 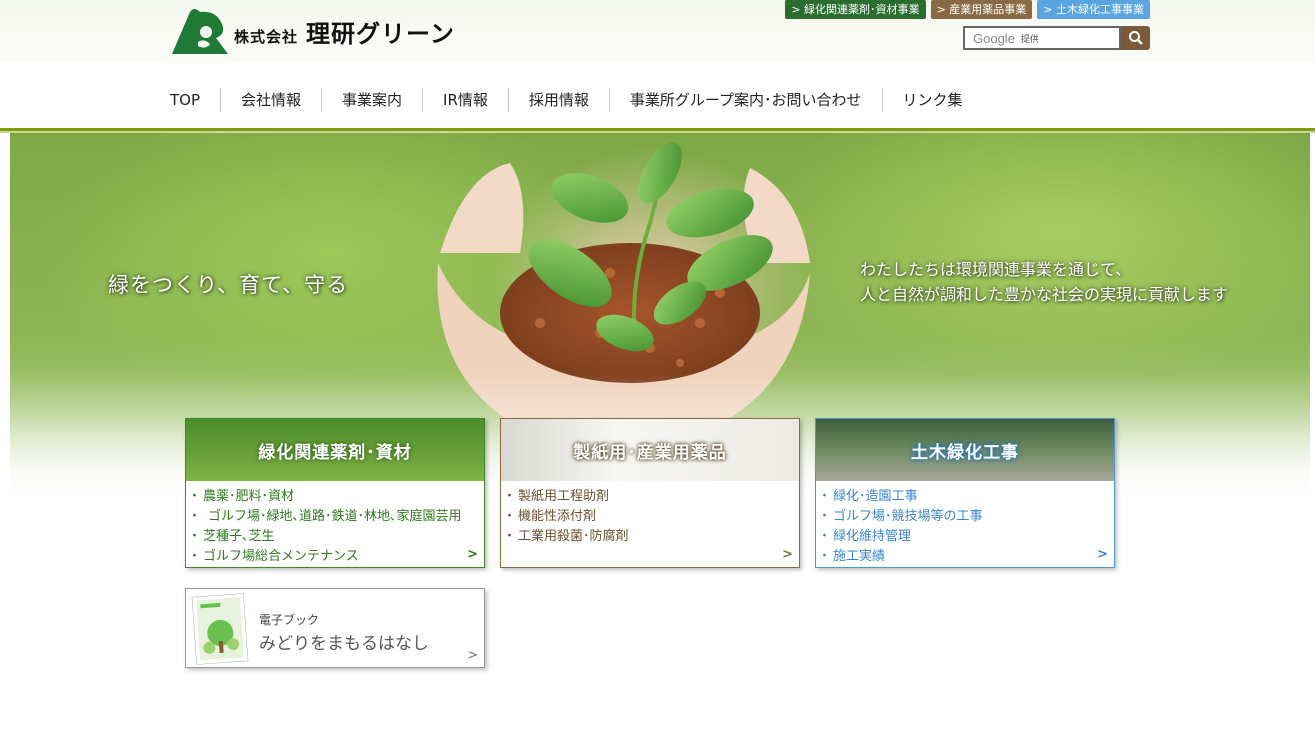 I want to click on list-item: 芝種子､芝生, so click(x=336, y=537).